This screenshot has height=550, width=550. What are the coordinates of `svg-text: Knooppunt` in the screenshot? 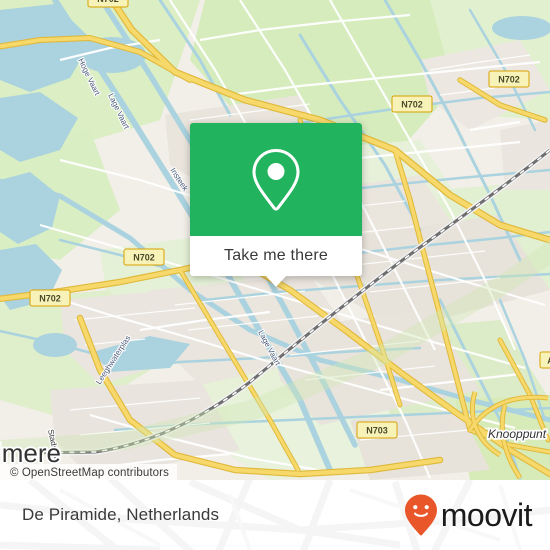 It's located at (517, 434).